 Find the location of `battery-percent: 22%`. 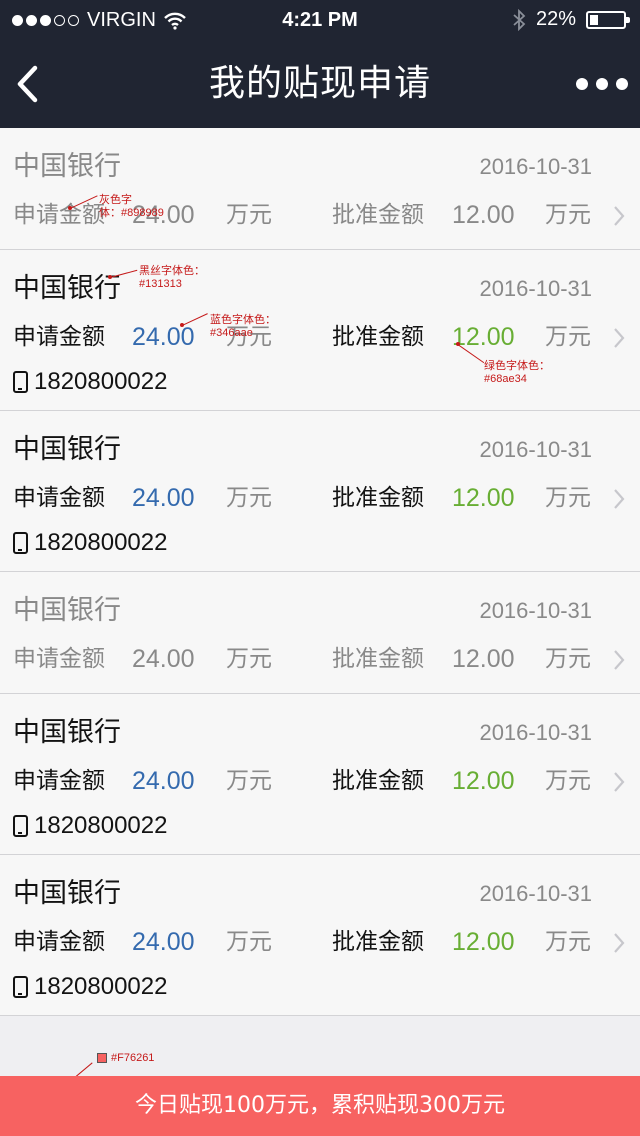

battery-percent: 22% is located at coordinates (555, 19).